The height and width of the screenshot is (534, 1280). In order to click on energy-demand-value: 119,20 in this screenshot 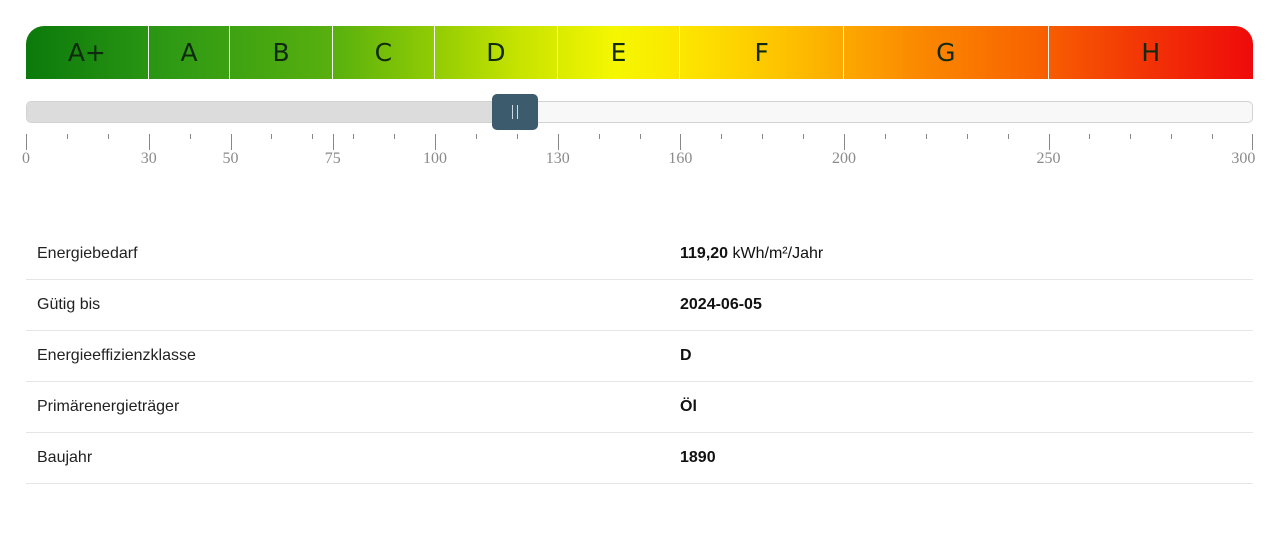, I will do `click(704, 253)`.